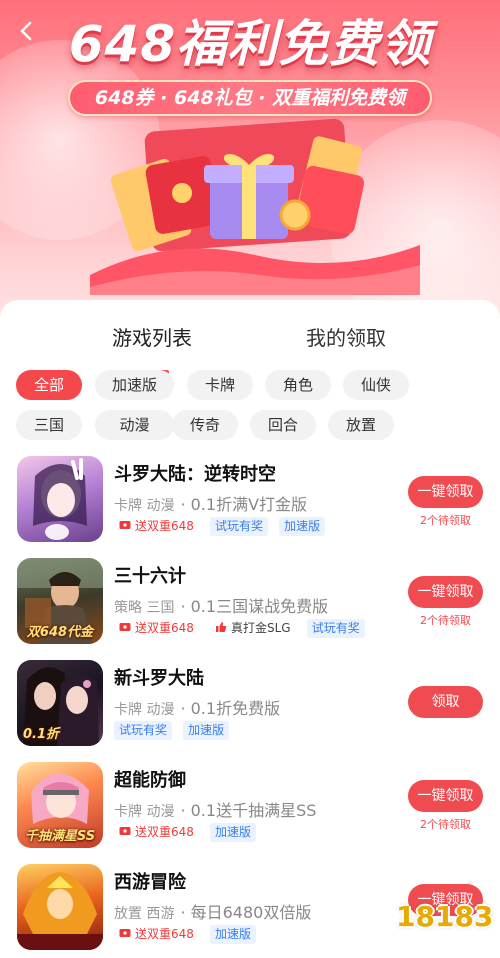 Image resolution: width=500 pixels, height=958 pixels. Describe the element at coordinates (346, 336) in the screenshot. I see `tab-my-claims: 我的领取` at that location.